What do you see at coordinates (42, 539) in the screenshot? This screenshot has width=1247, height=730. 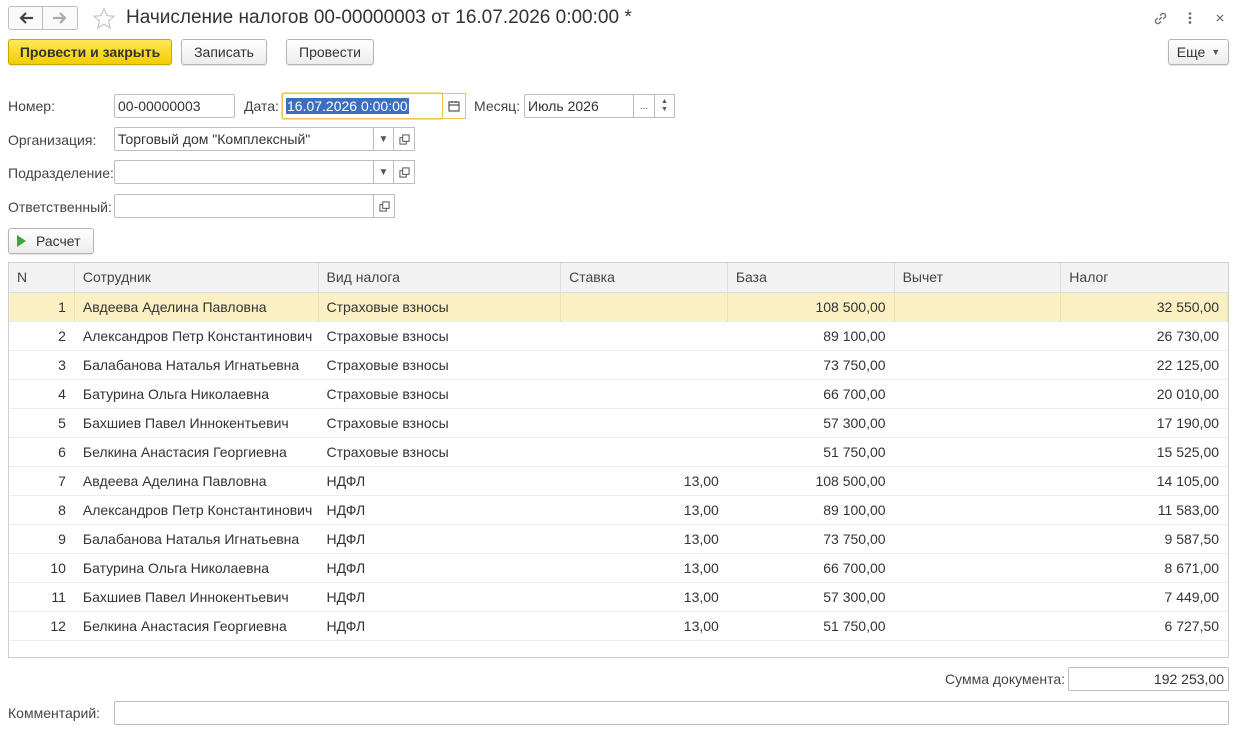 I see `cell-n: 9` at bounding box center [42, 539].